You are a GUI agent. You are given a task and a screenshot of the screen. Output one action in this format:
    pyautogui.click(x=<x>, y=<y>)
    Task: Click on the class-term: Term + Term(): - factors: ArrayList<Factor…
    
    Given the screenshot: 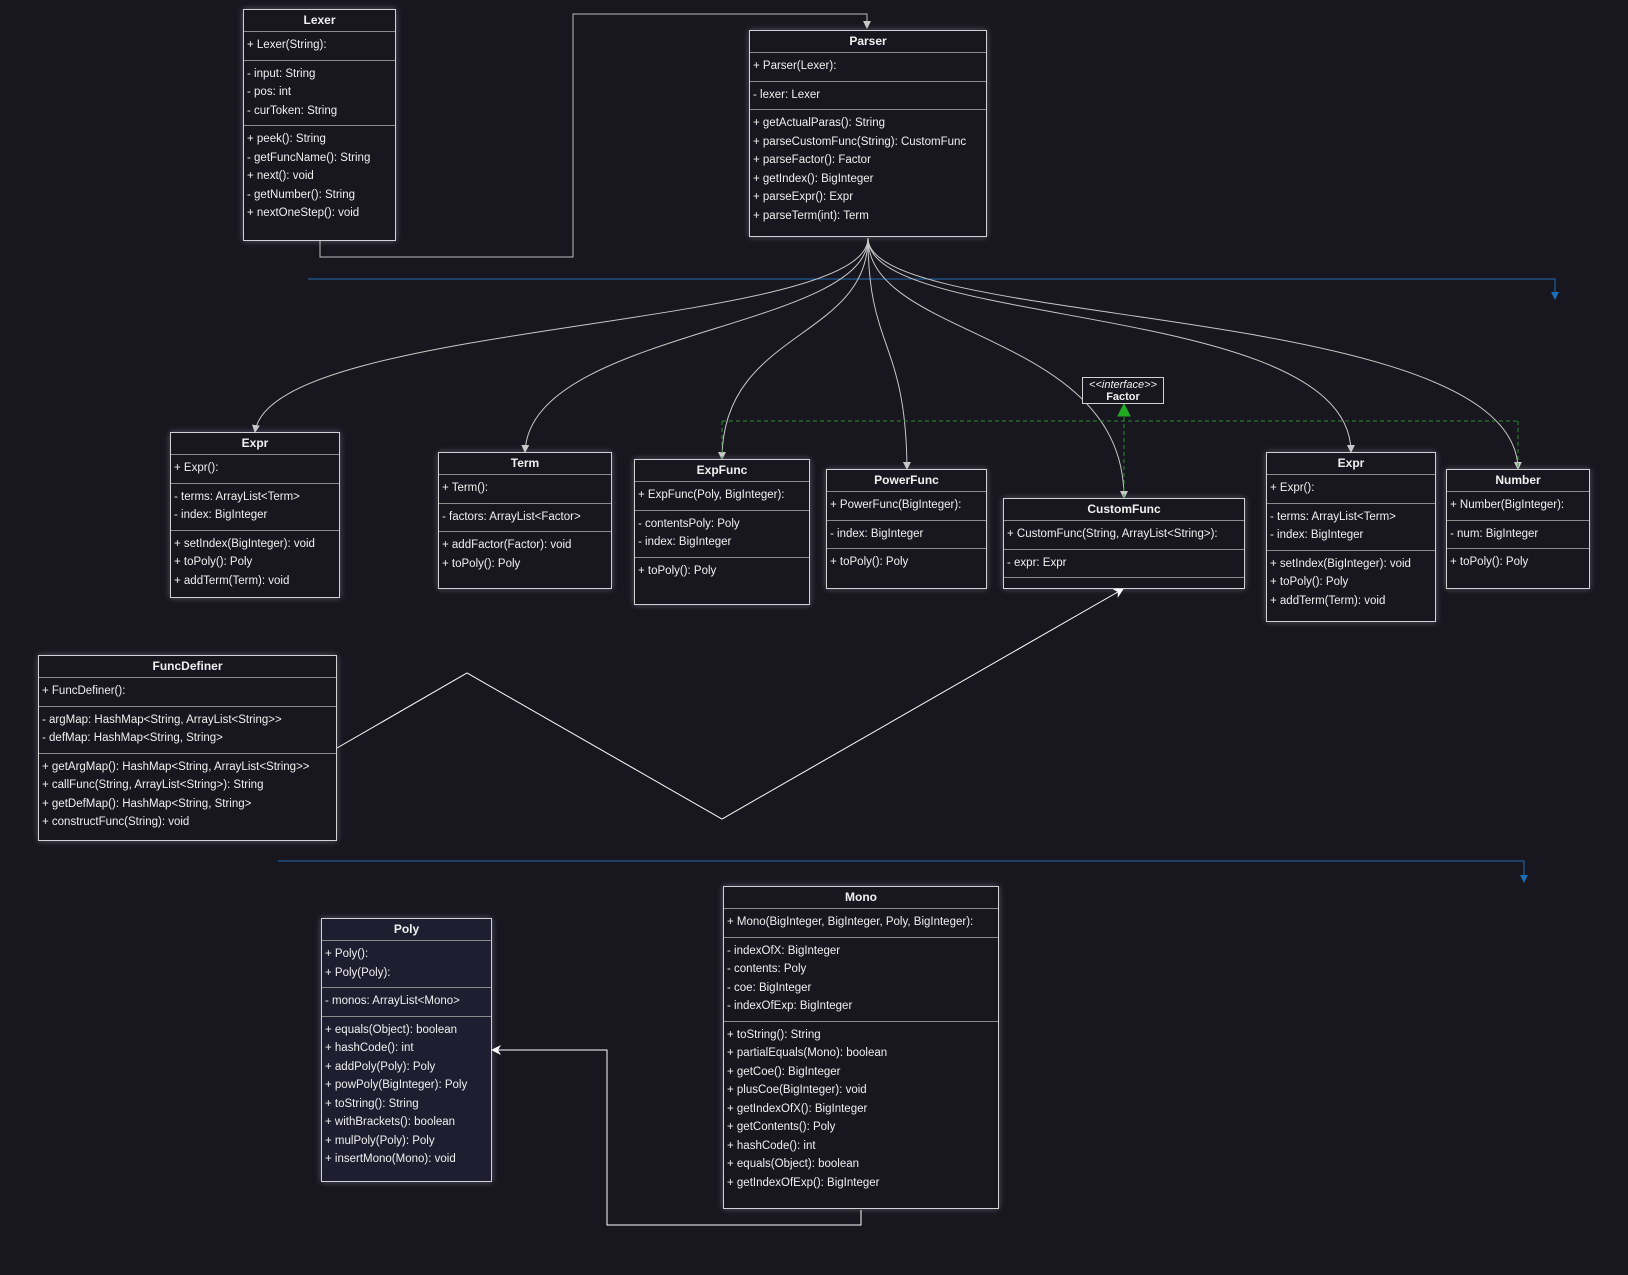 What is the action you would take?
    pyautogui.click(x=525, y=520)
    